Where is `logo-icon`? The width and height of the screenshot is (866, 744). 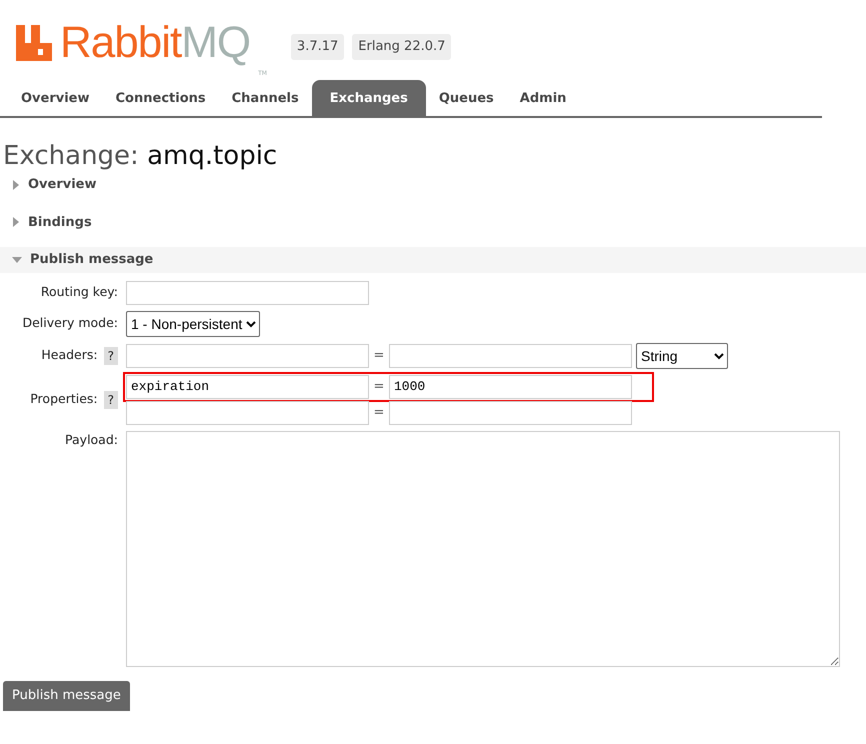
logo-icon is located at coordinates (34, 43).